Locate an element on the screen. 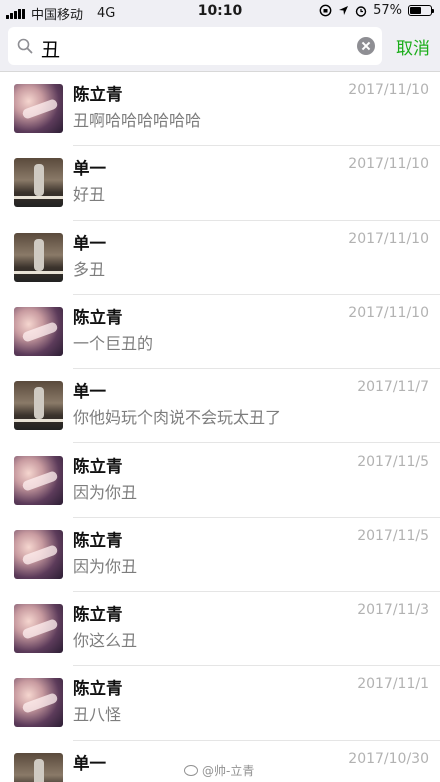 The height and width of the screenshot is (782, 440). message-snippet: 好丑 is located at coordinates (89, 195).